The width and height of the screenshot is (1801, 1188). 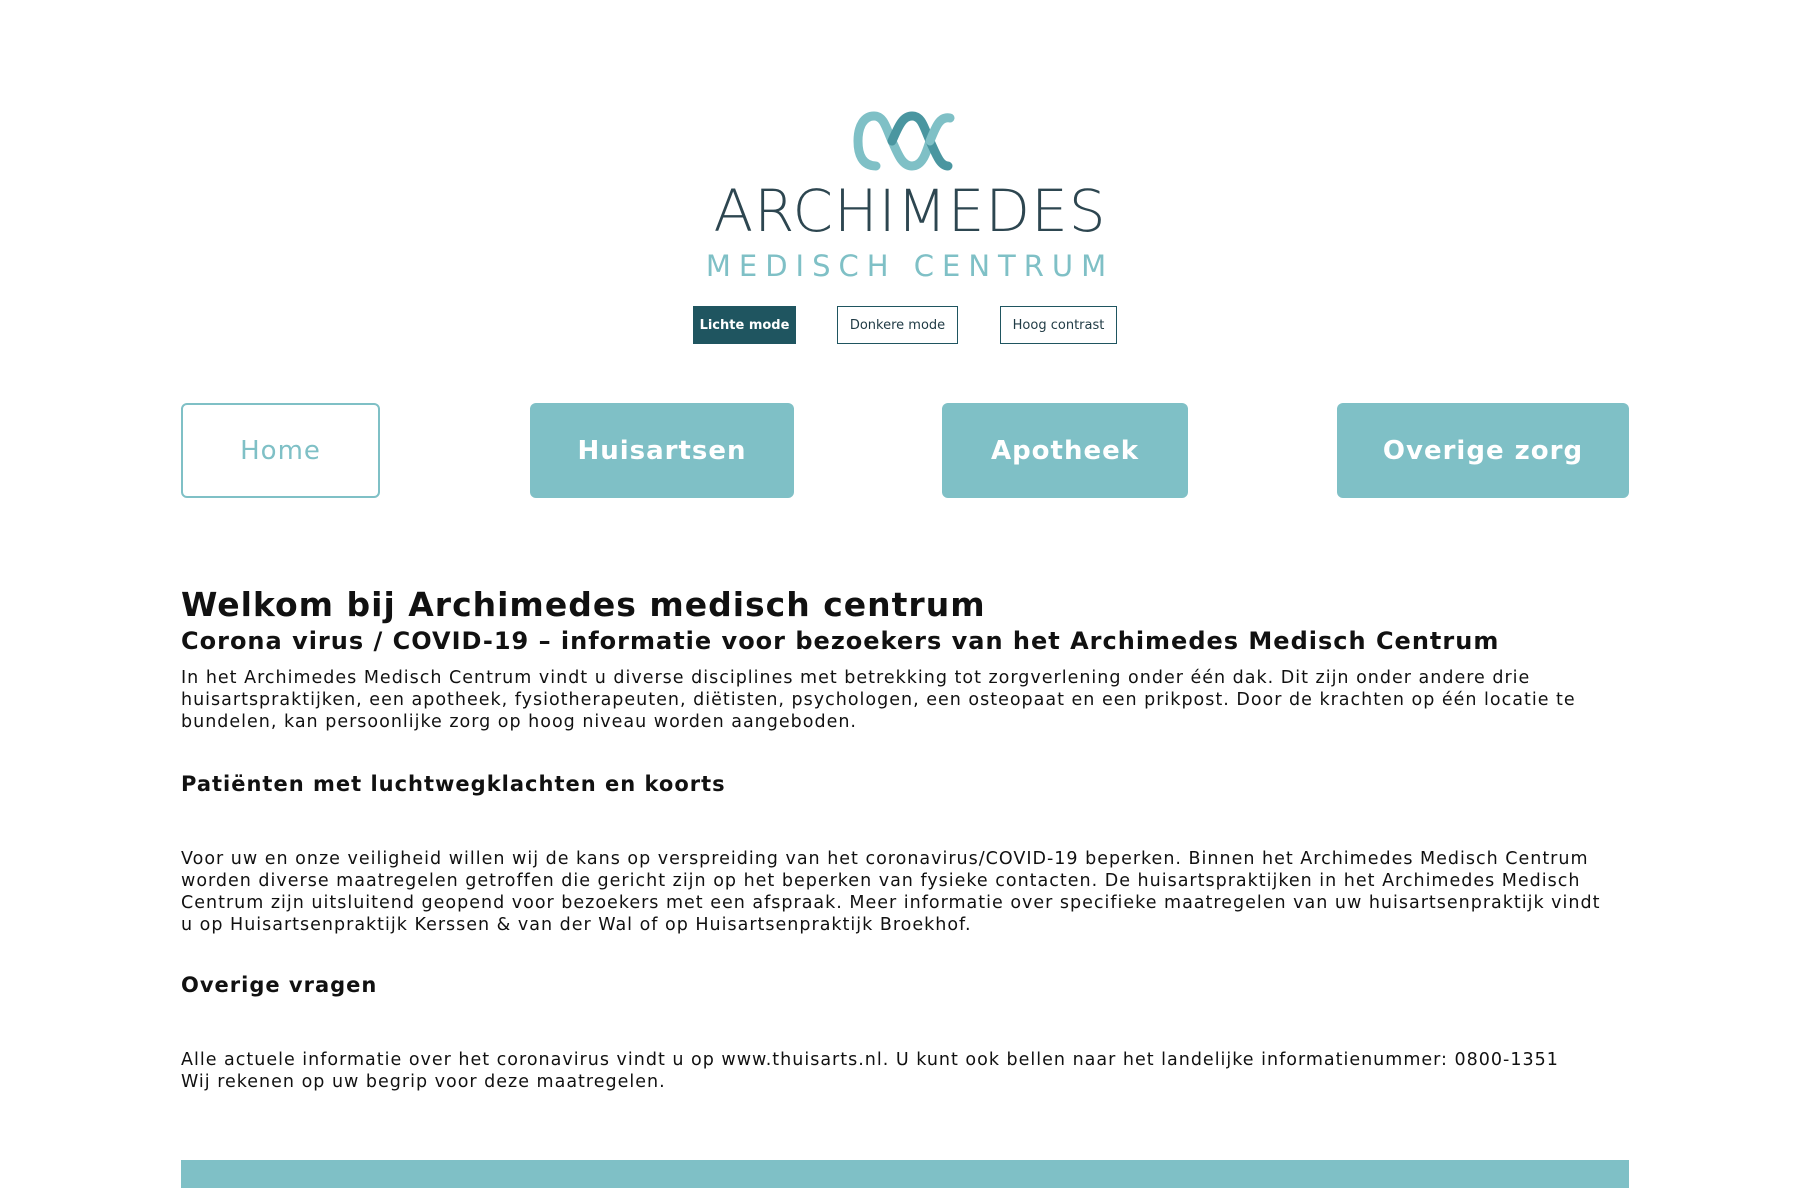 What do you see at coordinates (905, 1174) in the screenshot?
I see `footer-band` at bounding box center [905, 1174].